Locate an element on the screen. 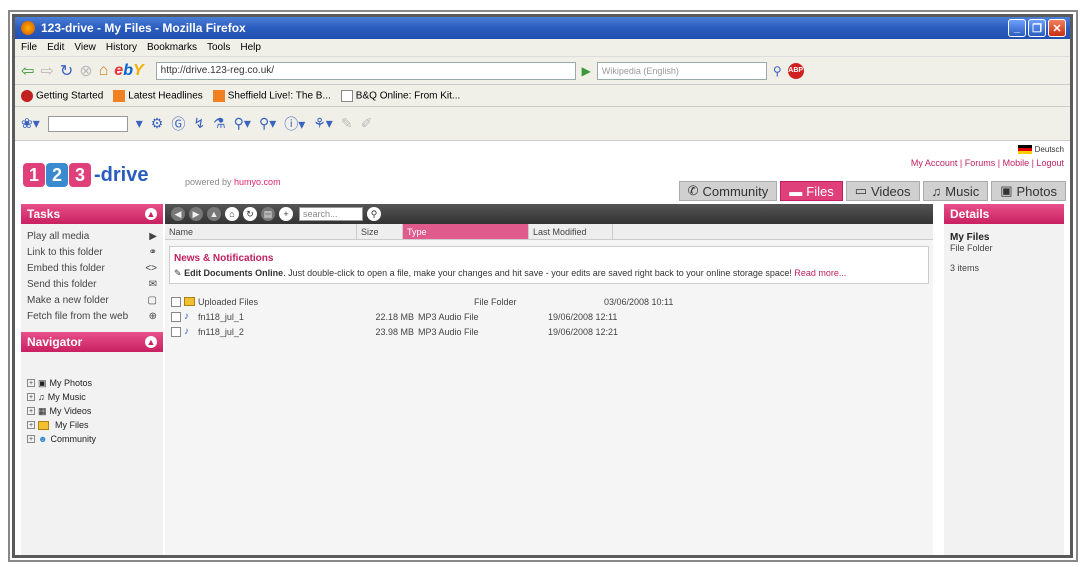  pencil-icon: ✎ is located at coordinates (178, 273).